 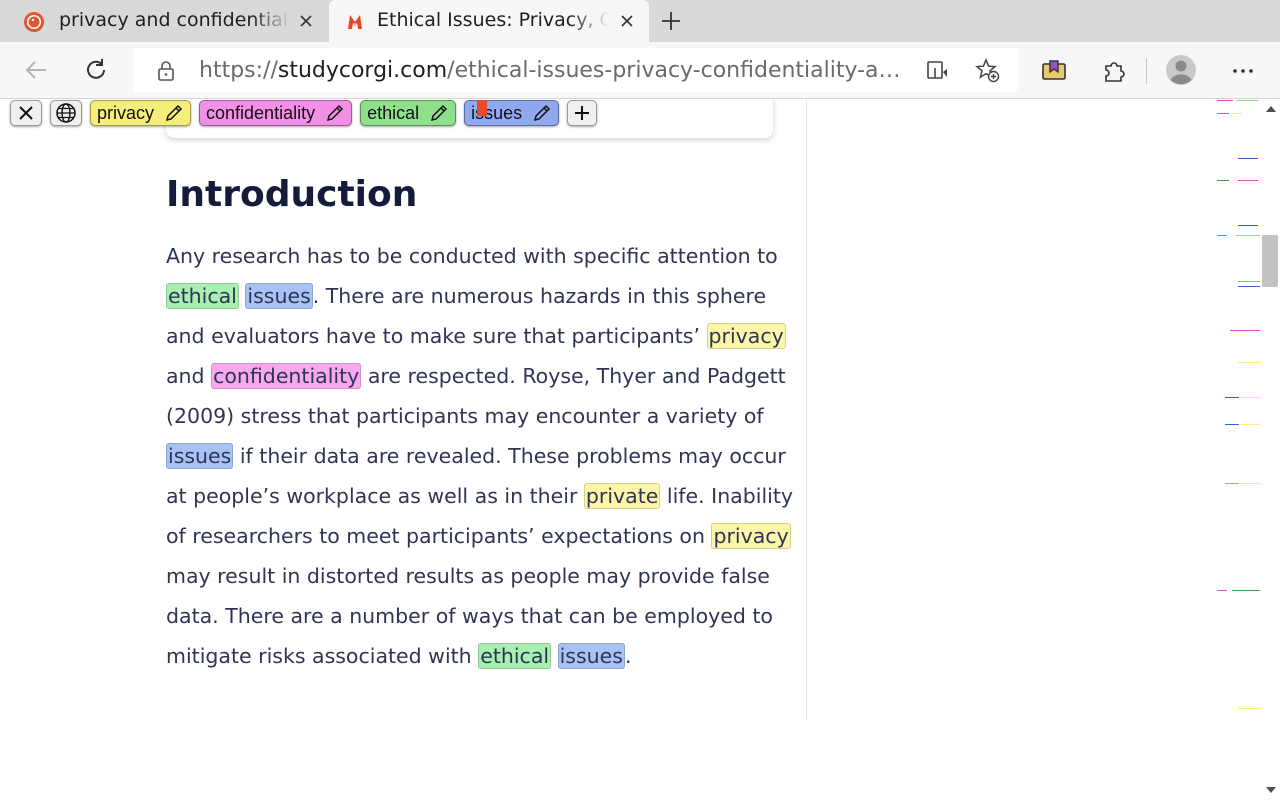 I want to click on url-scheme: https://, so click(x=238, y=70).